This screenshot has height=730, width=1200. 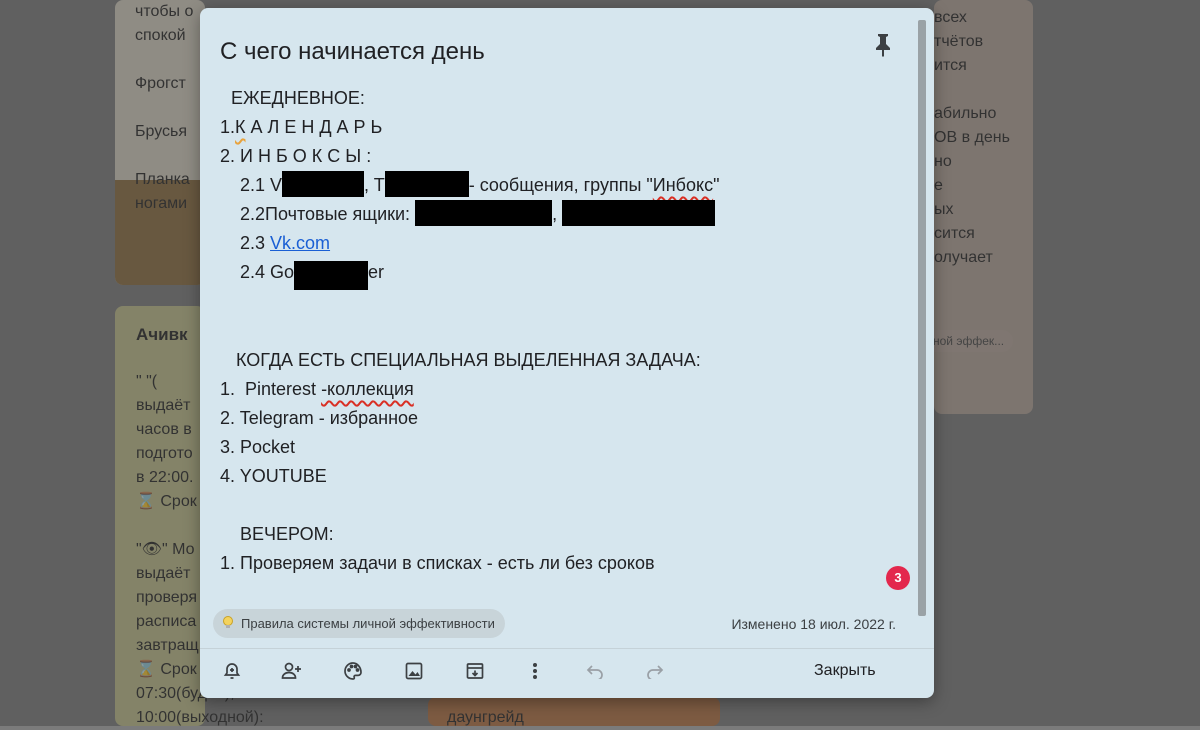 What do you see at coordinates (228, 623) in the screenshot?
I see `lightbulb-icon` at bounding box center [228, 623].